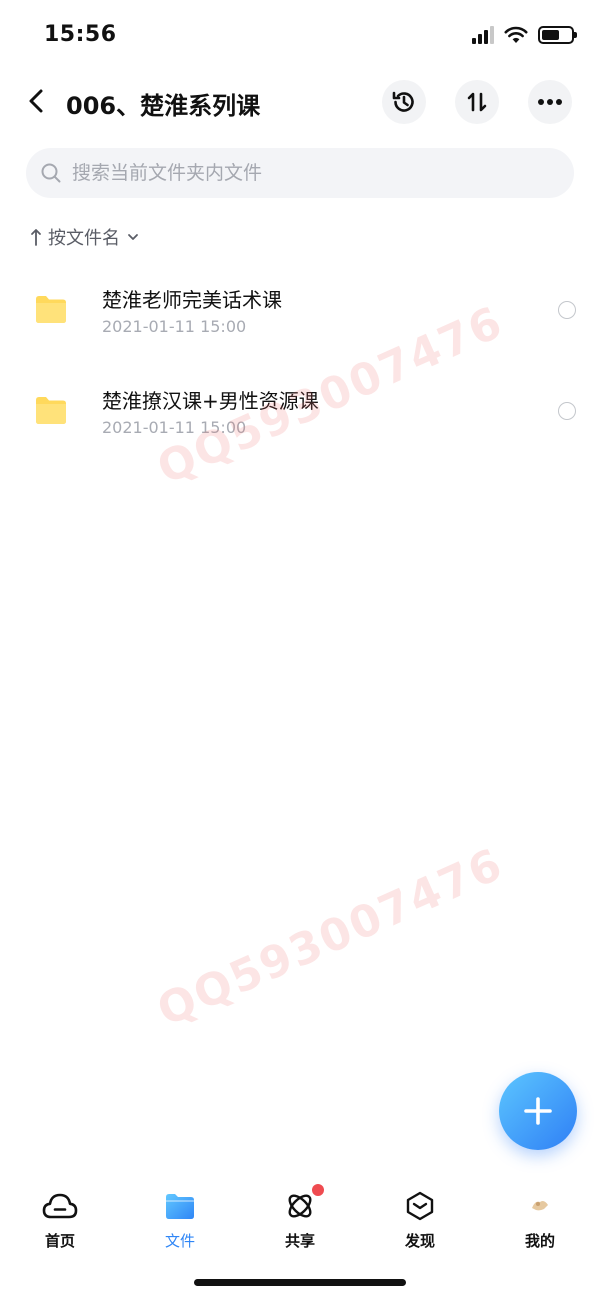 This screenshot has width=600, height=1299. Describe the element at coordinates (60, 1206) in the screenshot. I see `cloud-home-icon` at that location.